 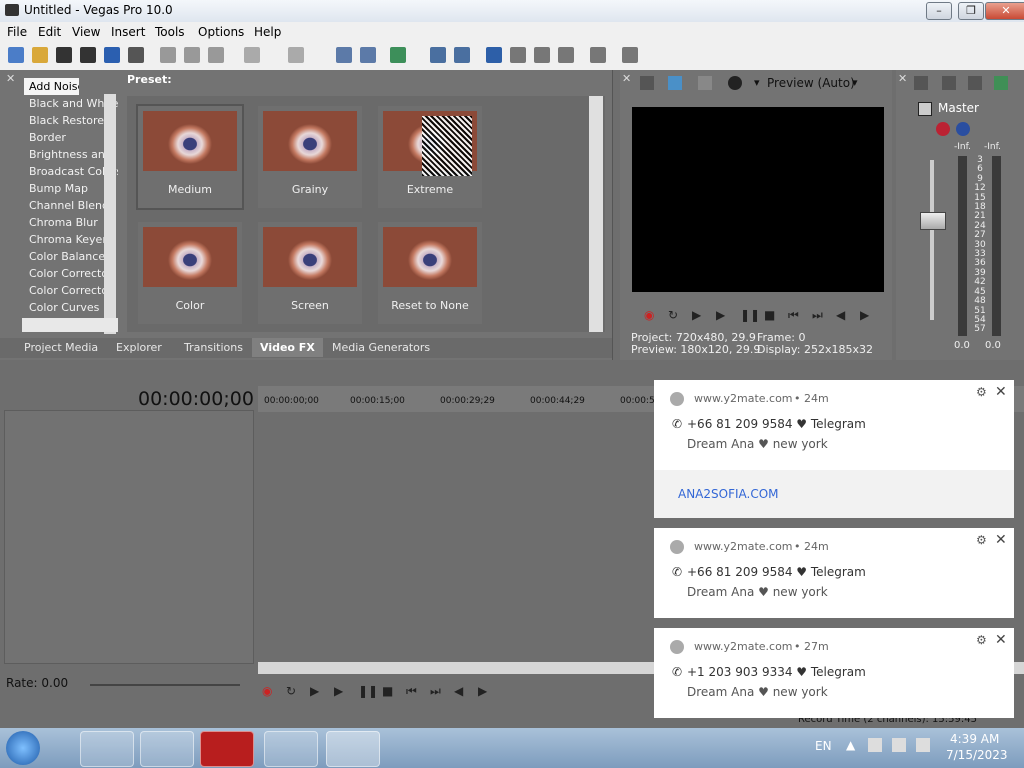 I want to click on snap-icon, so click(x=344, y=55).